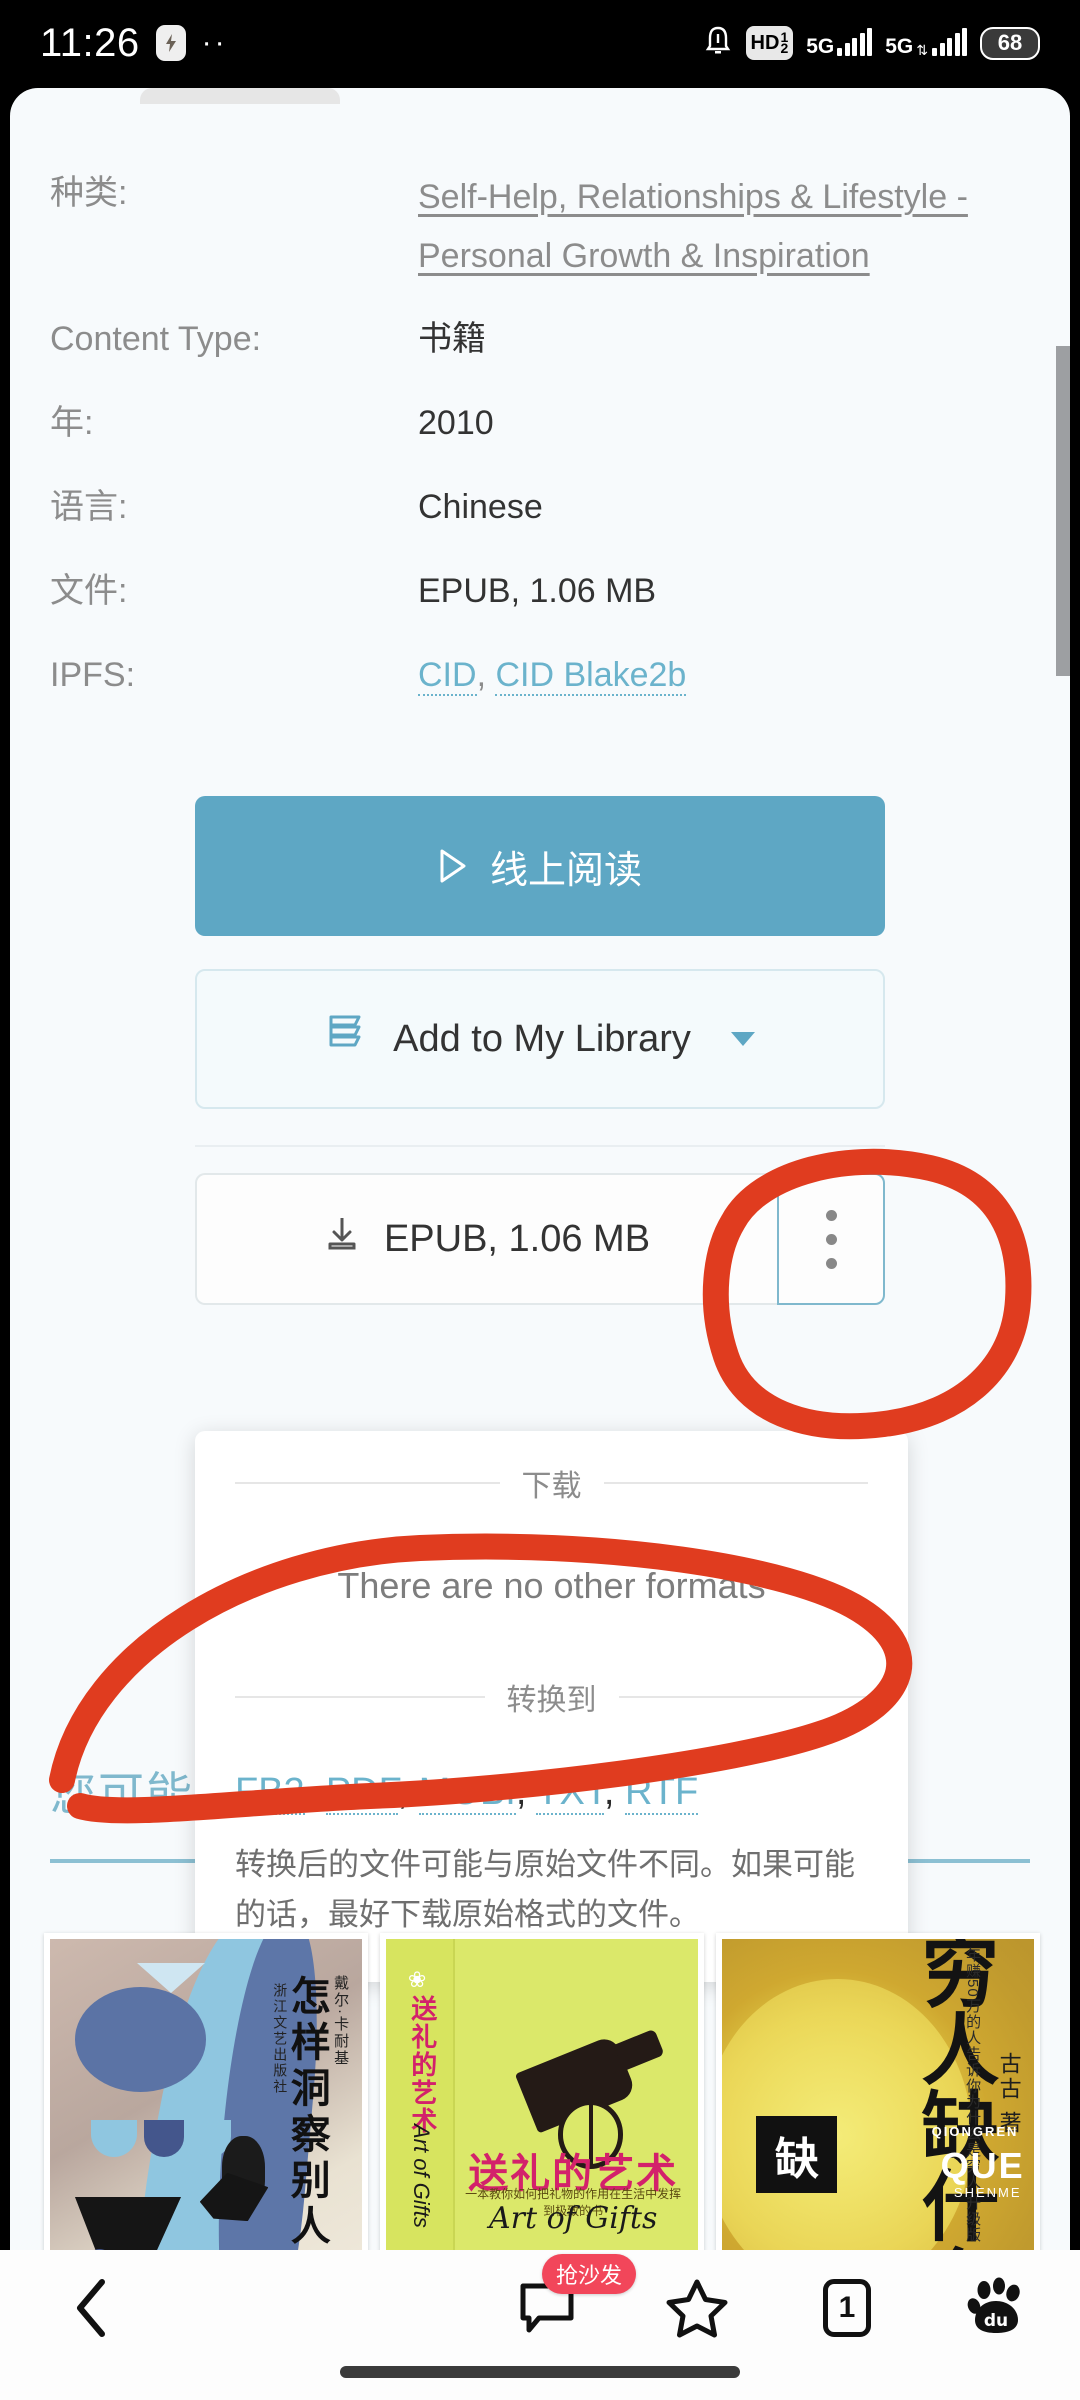  Describe the element at coordinates (456, 423) in the screenshot. I see `metadata-value-year: 2010` at that location.